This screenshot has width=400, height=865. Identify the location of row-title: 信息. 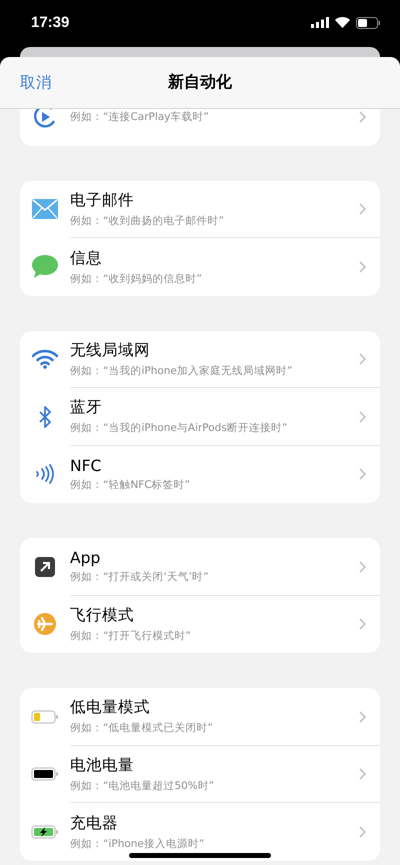
(208, 258).